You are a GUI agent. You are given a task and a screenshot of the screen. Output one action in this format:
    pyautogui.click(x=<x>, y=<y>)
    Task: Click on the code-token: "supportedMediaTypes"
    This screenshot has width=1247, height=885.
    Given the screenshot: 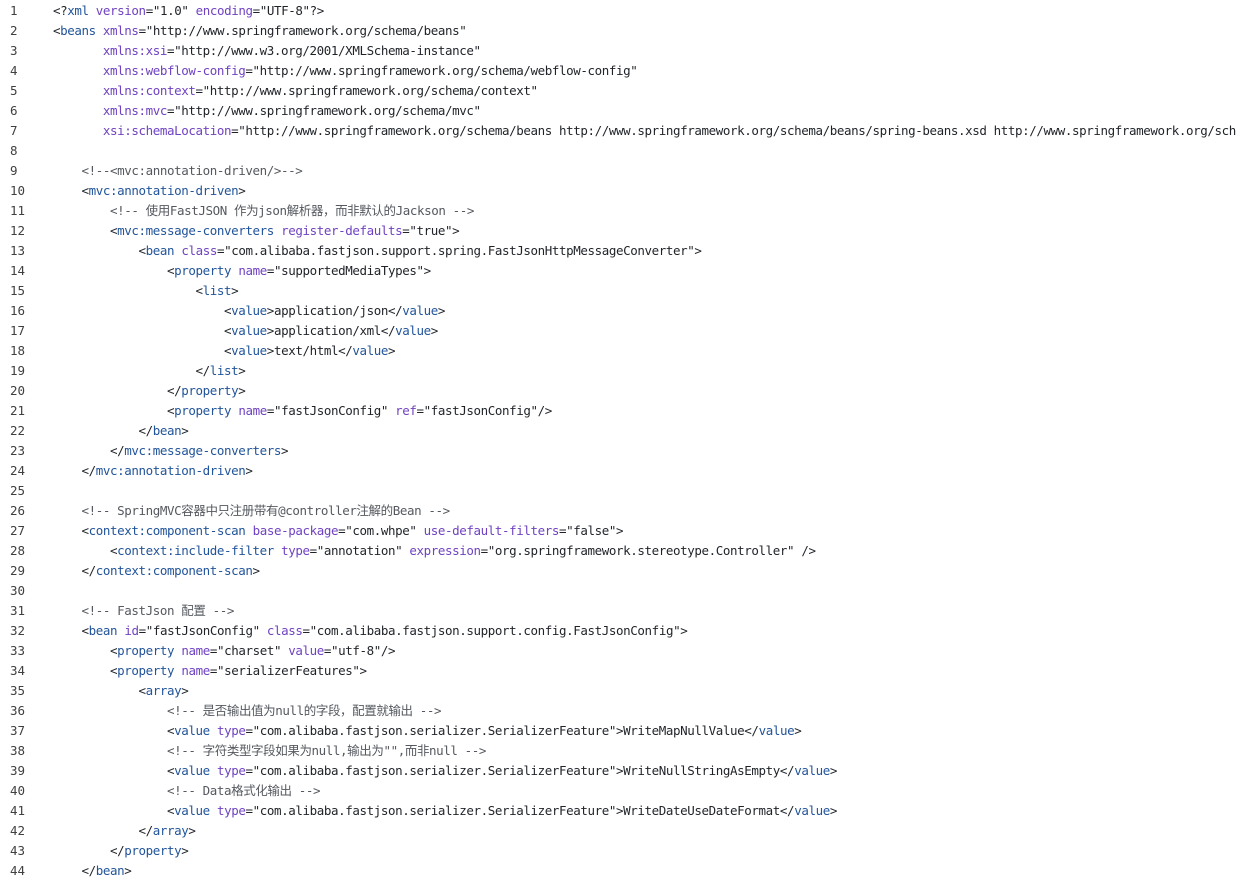 What is the action you would take?
    pyautogui.click(x=348, y=270)
    